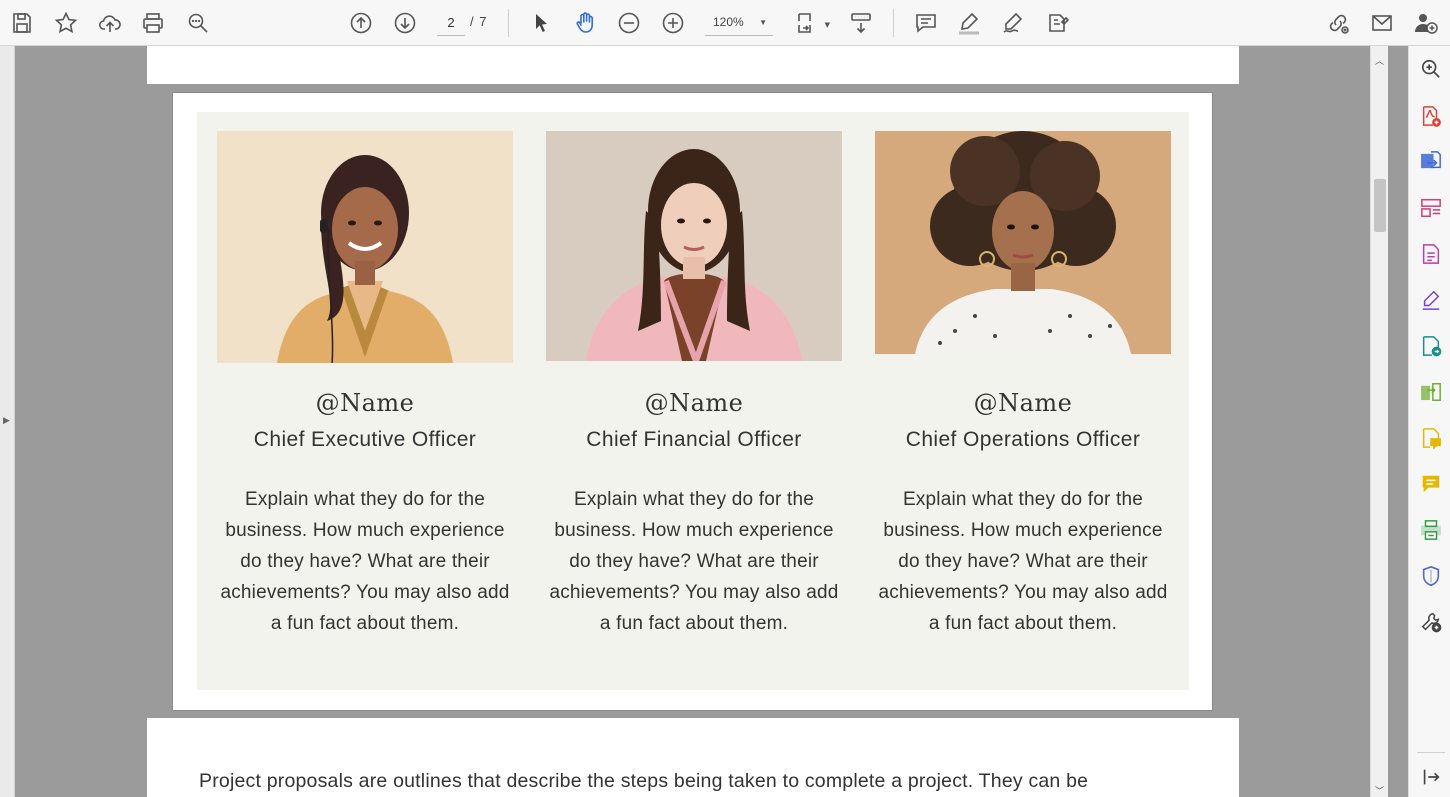  I want to click on zoom-level-select: 120% ▼, so click(739, 22).